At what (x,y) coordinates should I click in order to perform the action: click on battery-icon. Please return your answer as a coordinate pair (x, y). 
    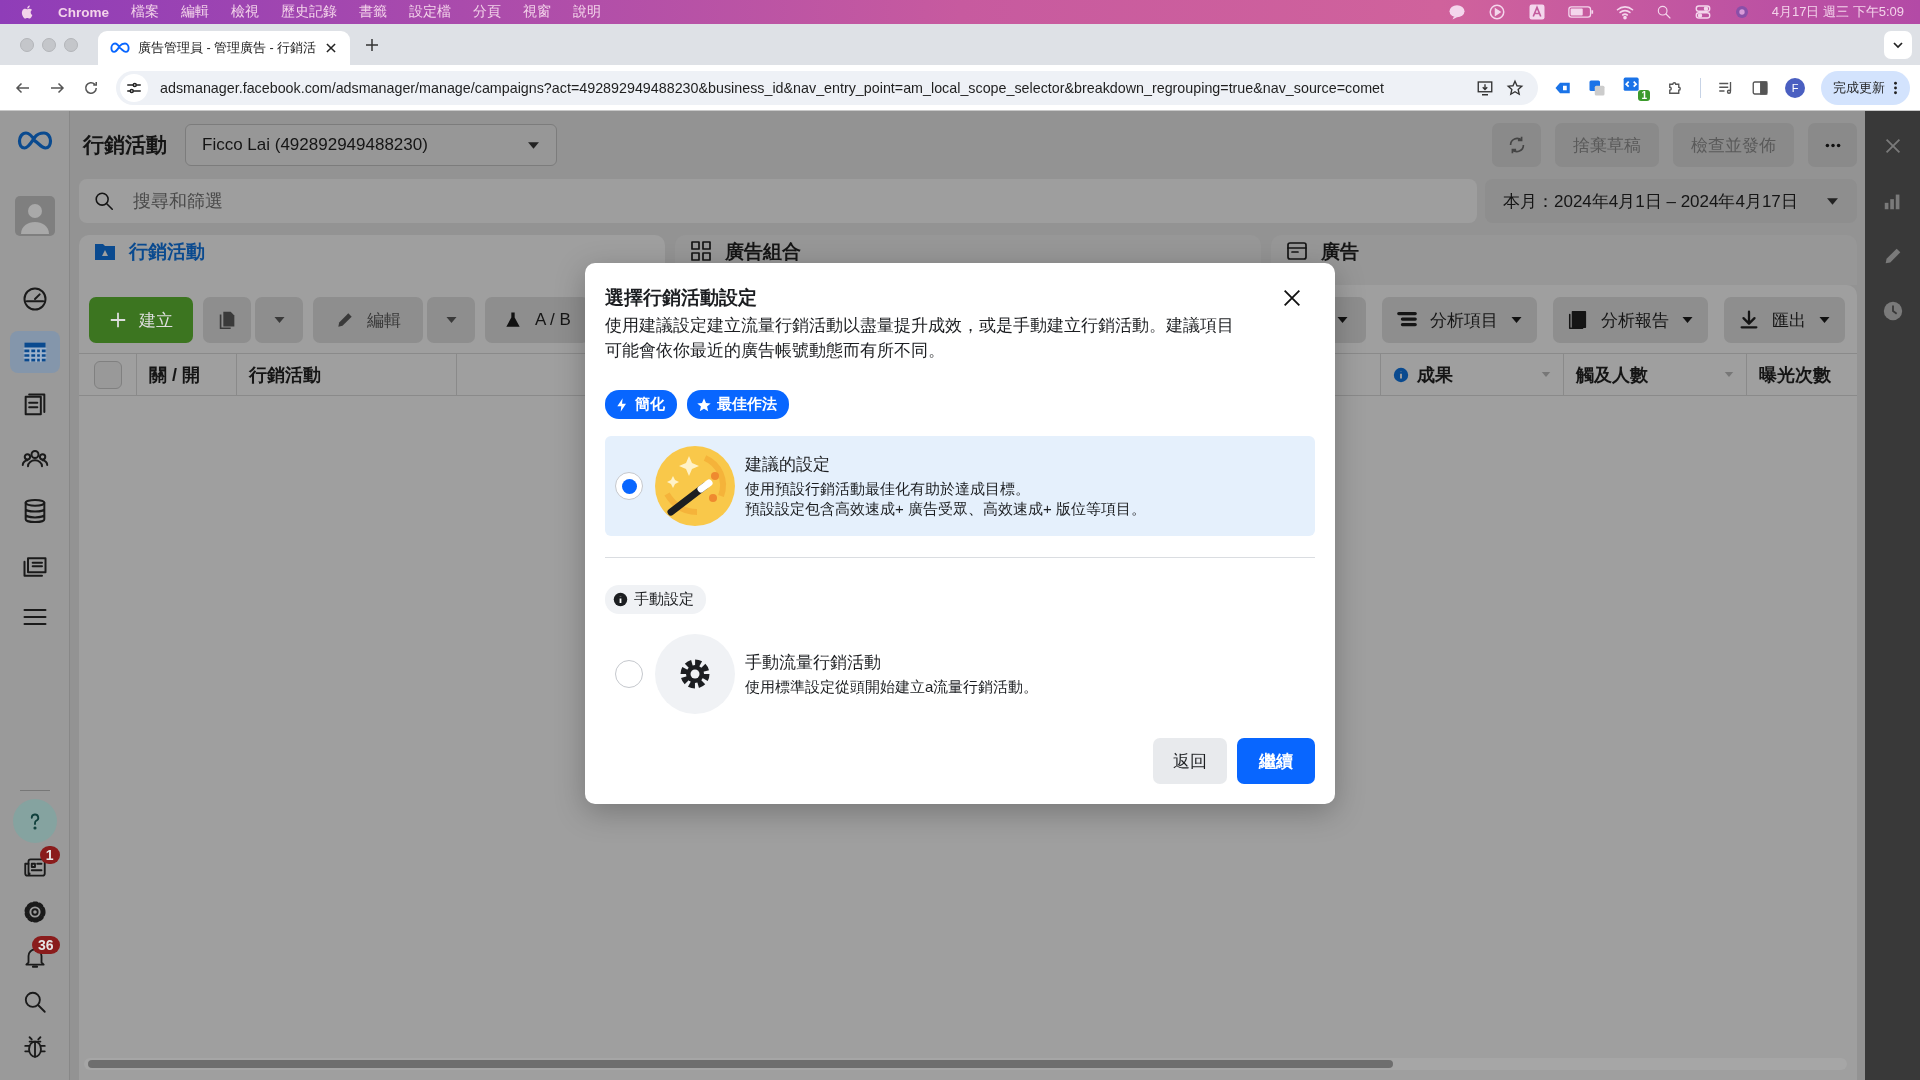
    Looking at the image, I should click on (1580, 12).